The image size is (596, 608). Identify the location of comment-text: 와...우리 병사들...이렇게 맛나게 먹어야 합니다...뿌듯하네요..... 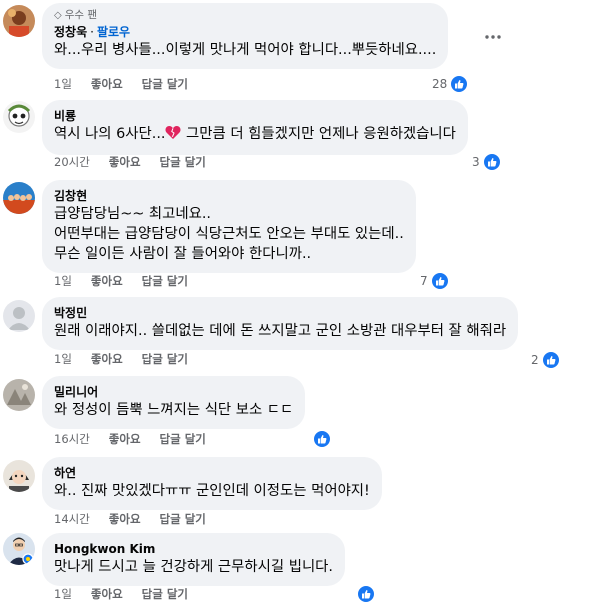
(245, 50).